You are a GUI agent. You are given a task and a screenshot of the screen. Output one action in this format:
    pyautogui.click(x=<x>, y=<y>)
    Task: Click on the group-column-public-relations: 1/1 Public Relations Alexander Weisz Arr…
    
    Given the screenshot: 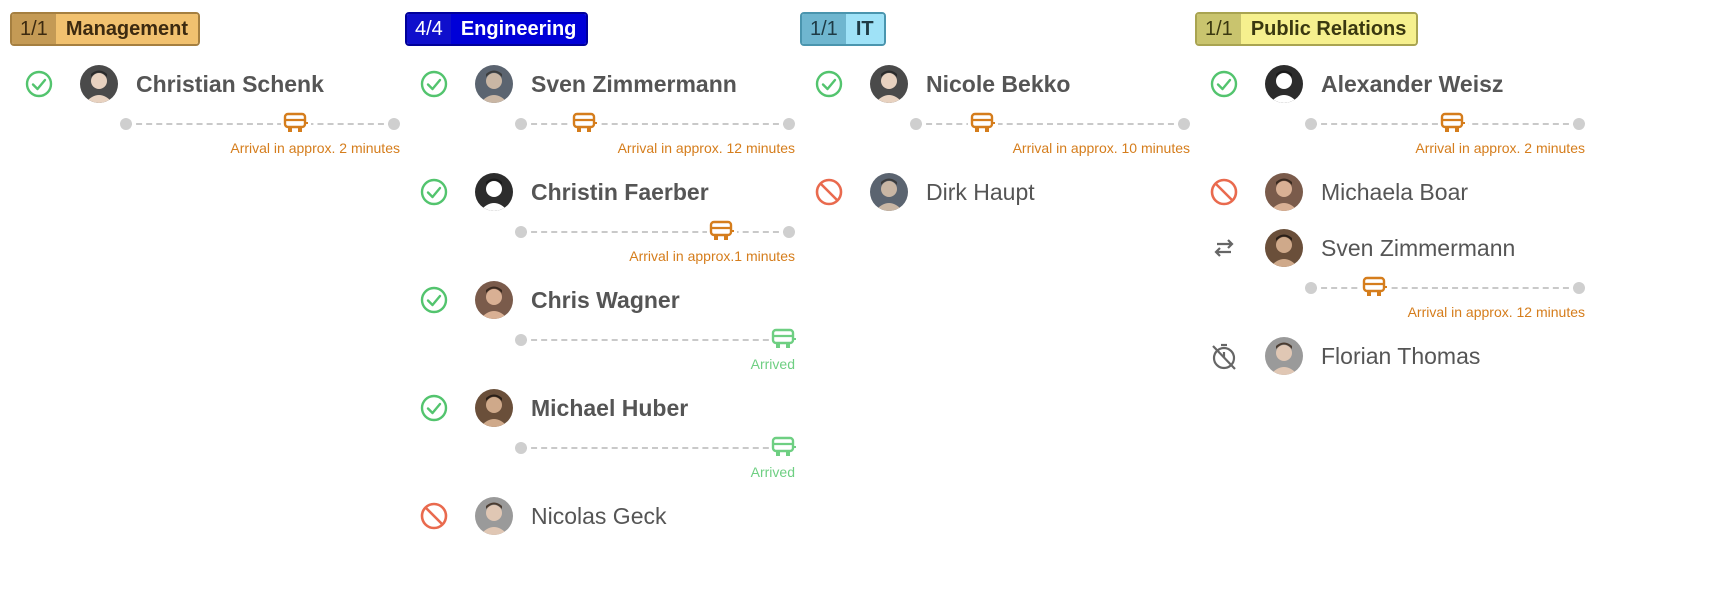 What is the action you would take?
    pyautogui.click(x=1395, y=193)
    